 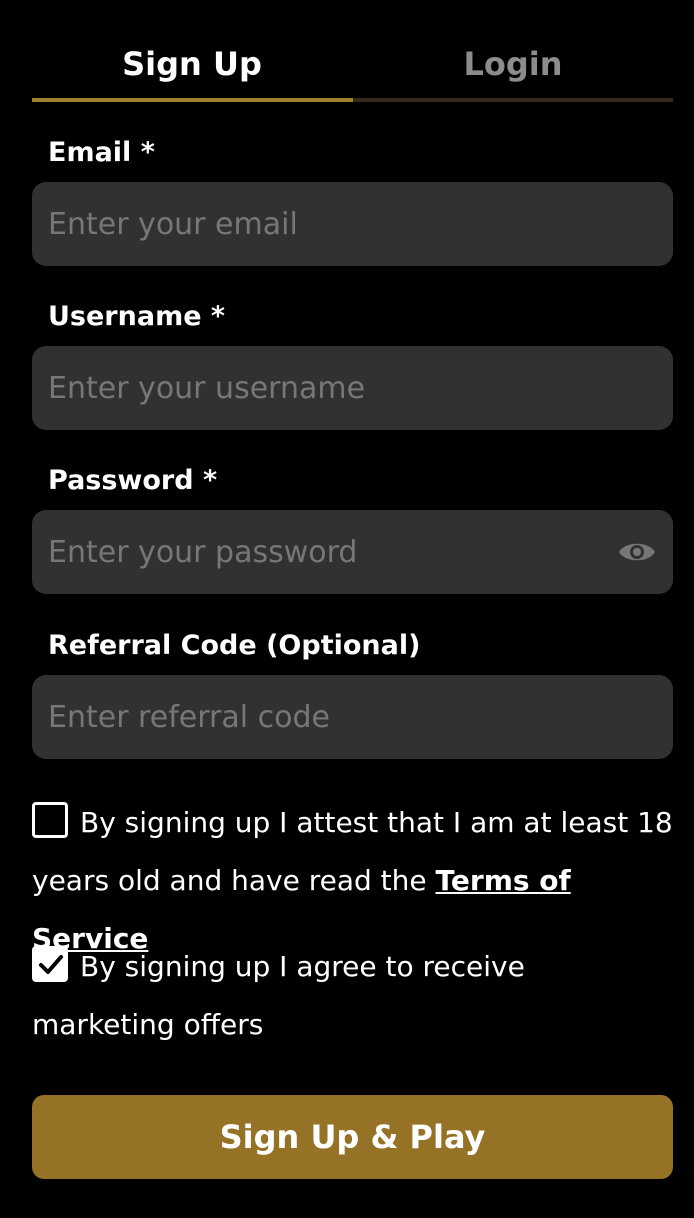 I want to click on marketing-checkbox, so click(x=50, y=964).